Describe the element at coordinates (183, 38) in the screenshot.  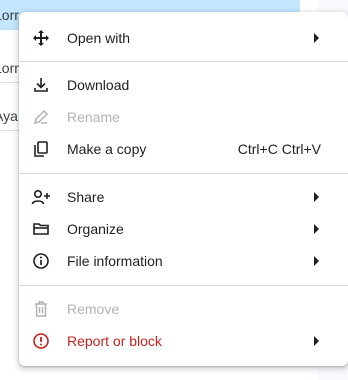
I see `menu-item-open-with: Open with` at that location.